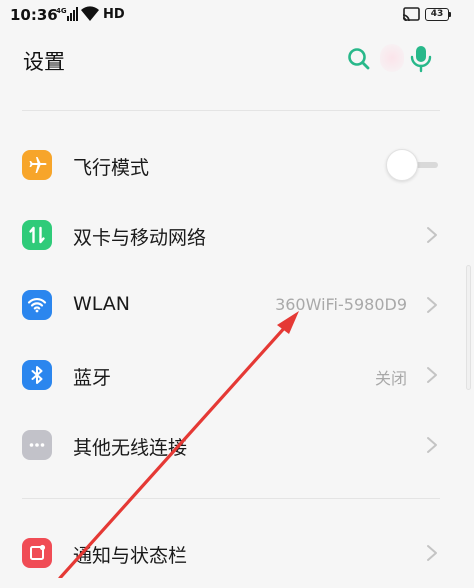  I want to click on cast-icon, so click(411, 14).